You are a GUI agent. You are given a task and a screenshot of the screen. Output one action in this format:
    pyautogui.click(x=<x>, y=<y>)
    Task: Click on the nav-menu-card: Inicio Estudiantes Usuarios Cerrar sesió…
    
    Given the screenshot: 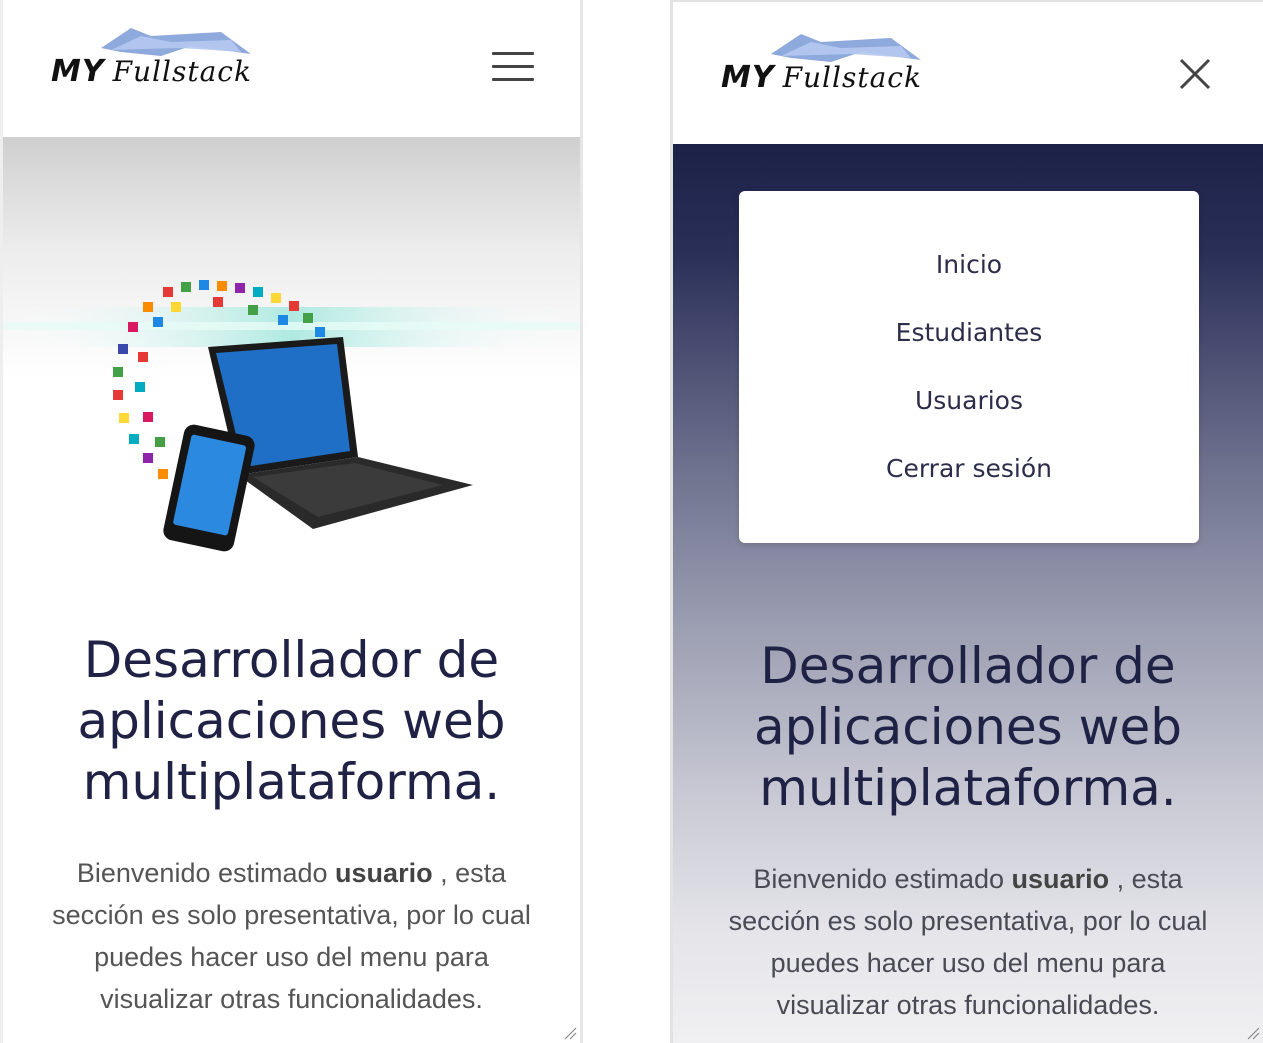 What is the action you would take?
    pyautogui.click(x=969, y=367)
    